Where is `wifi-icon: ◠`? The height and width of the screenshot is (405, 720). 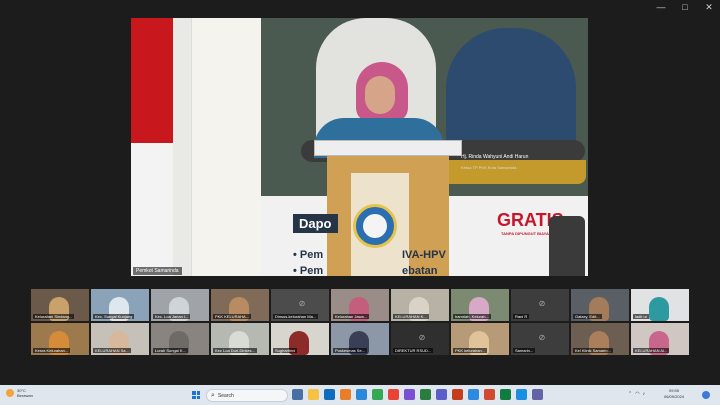 wifi-icon: ◠ is located at coordinates (637, 394).